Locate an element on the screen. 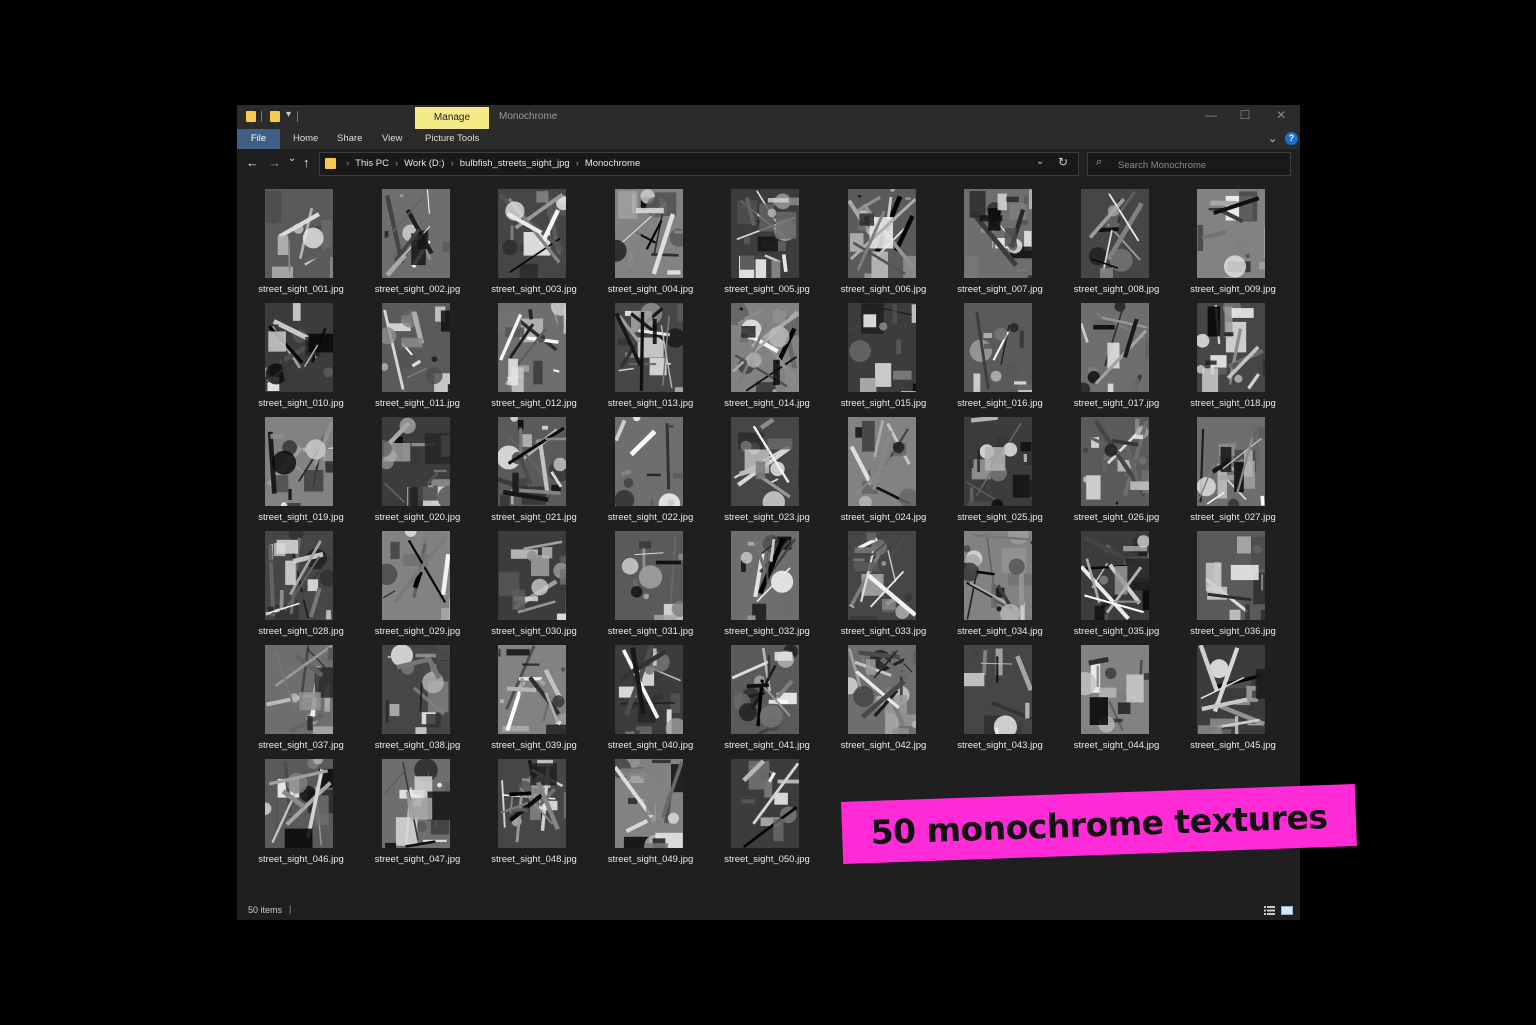  tab-picture-tools: Picture Tools is located at coordinates (452, 139).